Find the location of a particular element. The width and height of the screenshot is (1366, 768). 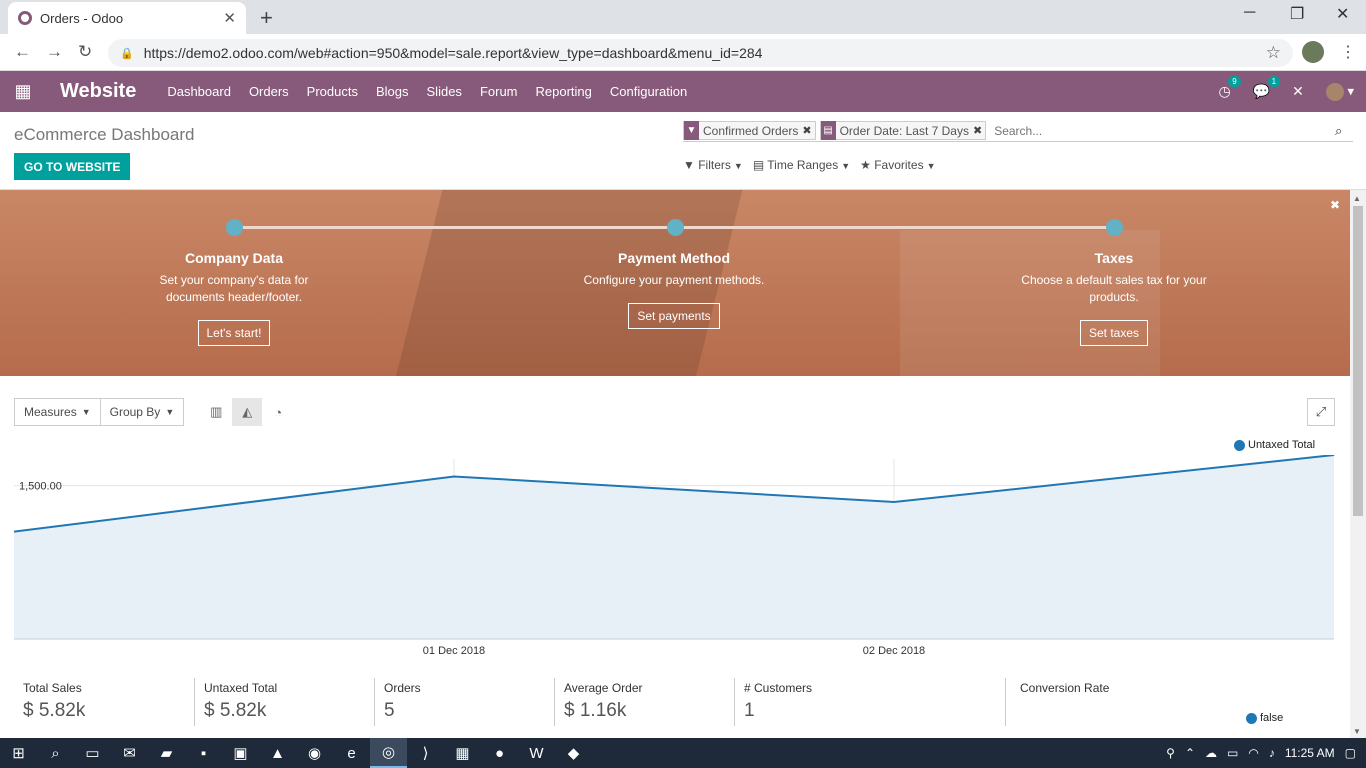

lets-start-button: Let's start! is located at coordinates (234, 333).